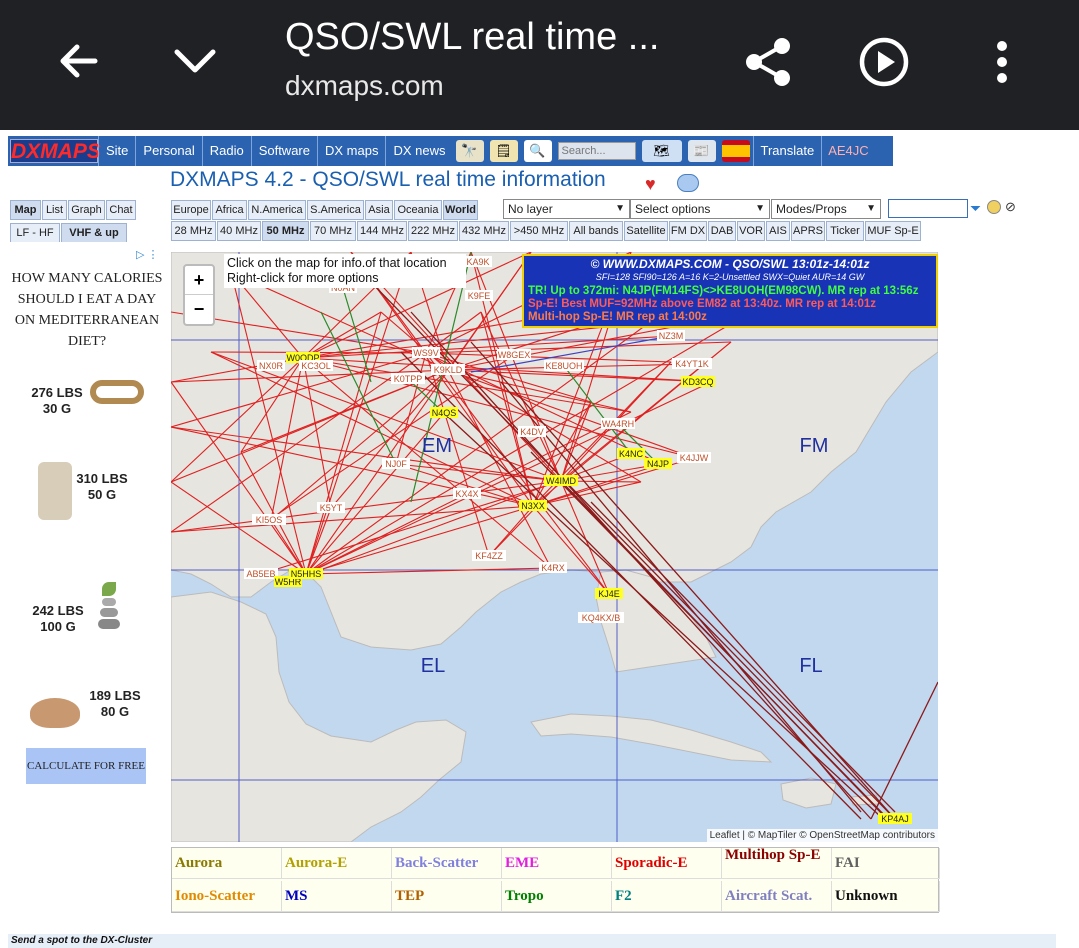 The width and height of the screenshot is (1079, 948). I want to click on nav-radio: Radio, so click(226, 151).